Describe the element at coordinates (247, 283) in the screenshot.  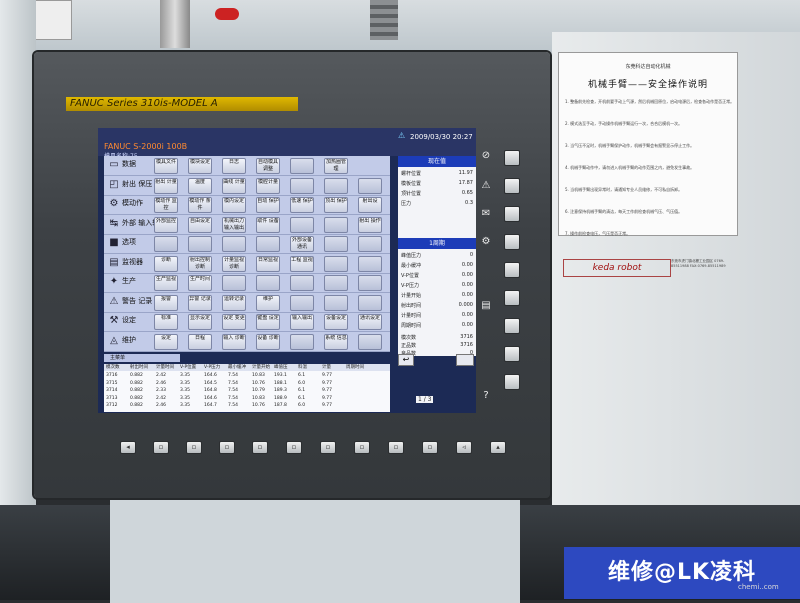
I see `menu-row: ✦ 生产 生产监视 生产时间` at that location.